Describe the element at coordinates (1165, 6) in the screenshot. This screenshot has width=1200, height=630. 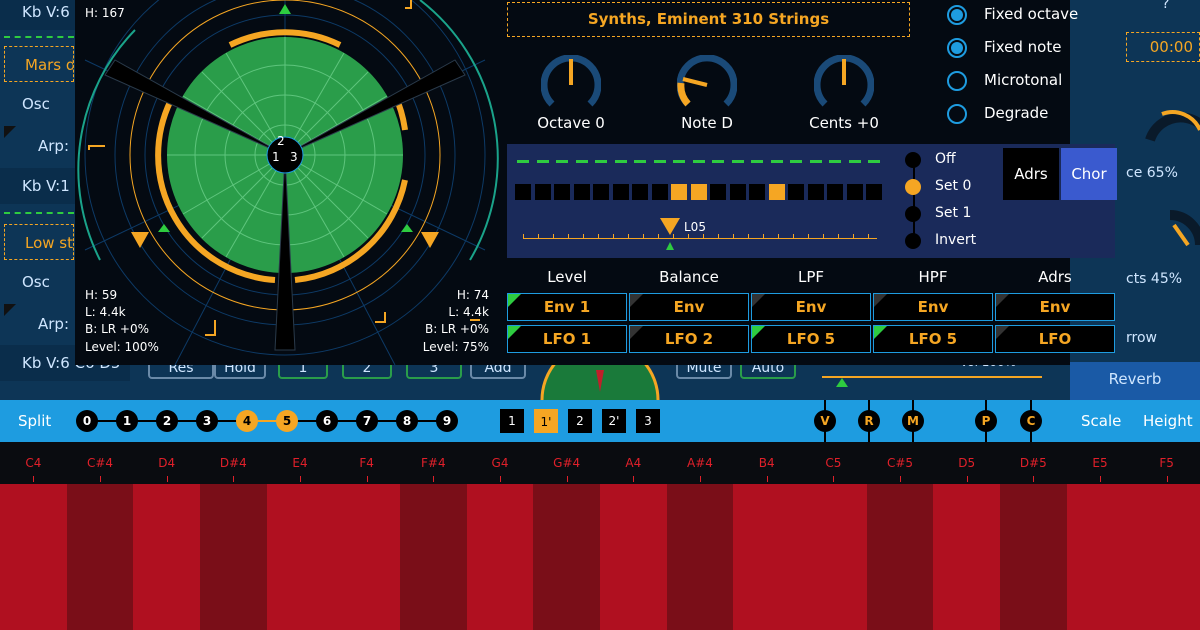
I see `help-button: ?` at that location.